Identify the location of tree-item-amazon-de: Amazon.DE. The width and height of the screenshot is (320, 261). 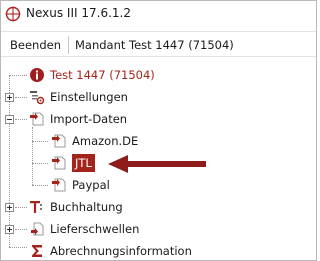
(94, 141).